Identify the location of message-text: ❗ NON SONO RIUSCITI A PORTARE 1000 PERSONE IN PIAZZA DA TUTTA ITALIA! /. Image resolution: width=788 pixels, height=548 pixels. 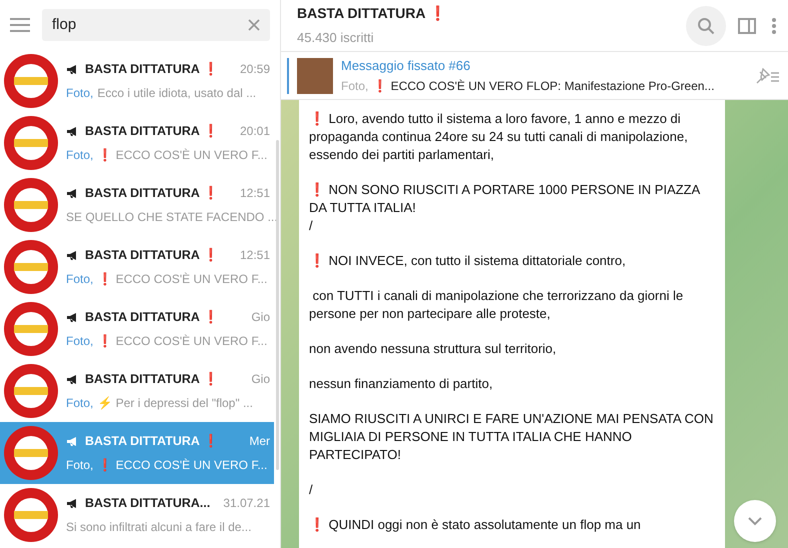
(505, 208).